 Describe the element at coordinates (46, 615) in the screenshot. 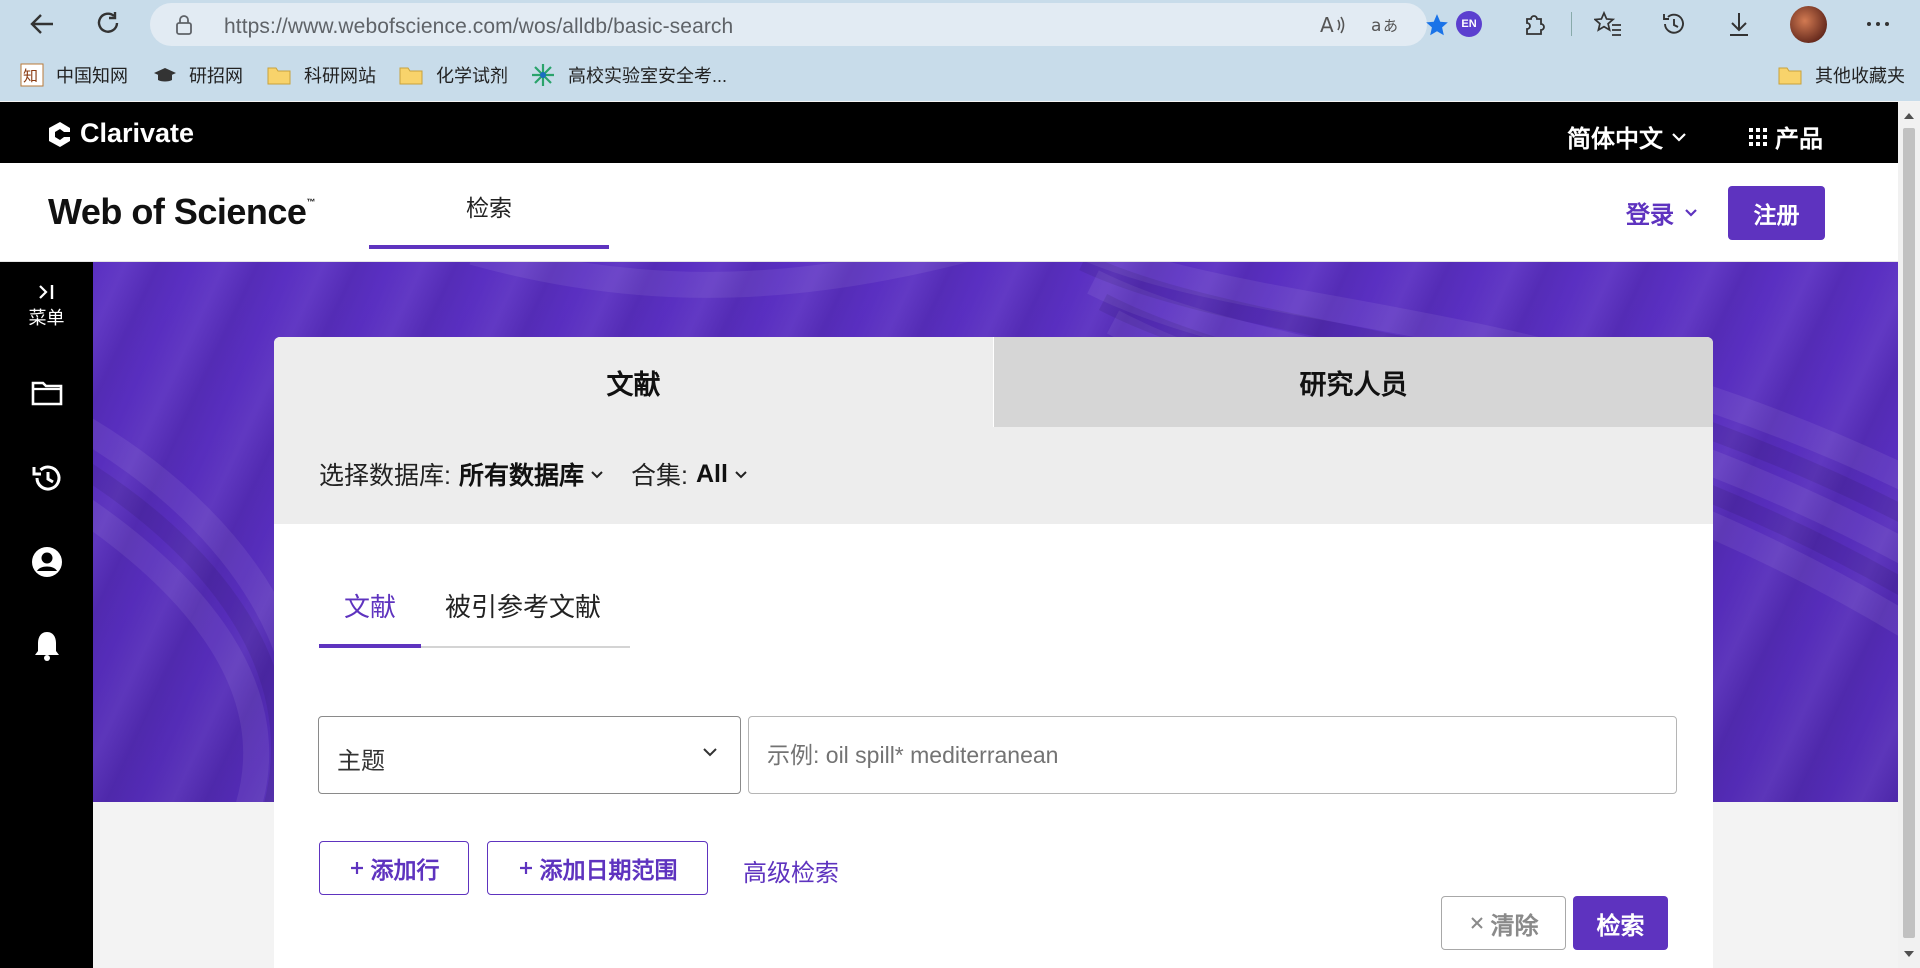

I see `side-menu: 菜单` at that location.